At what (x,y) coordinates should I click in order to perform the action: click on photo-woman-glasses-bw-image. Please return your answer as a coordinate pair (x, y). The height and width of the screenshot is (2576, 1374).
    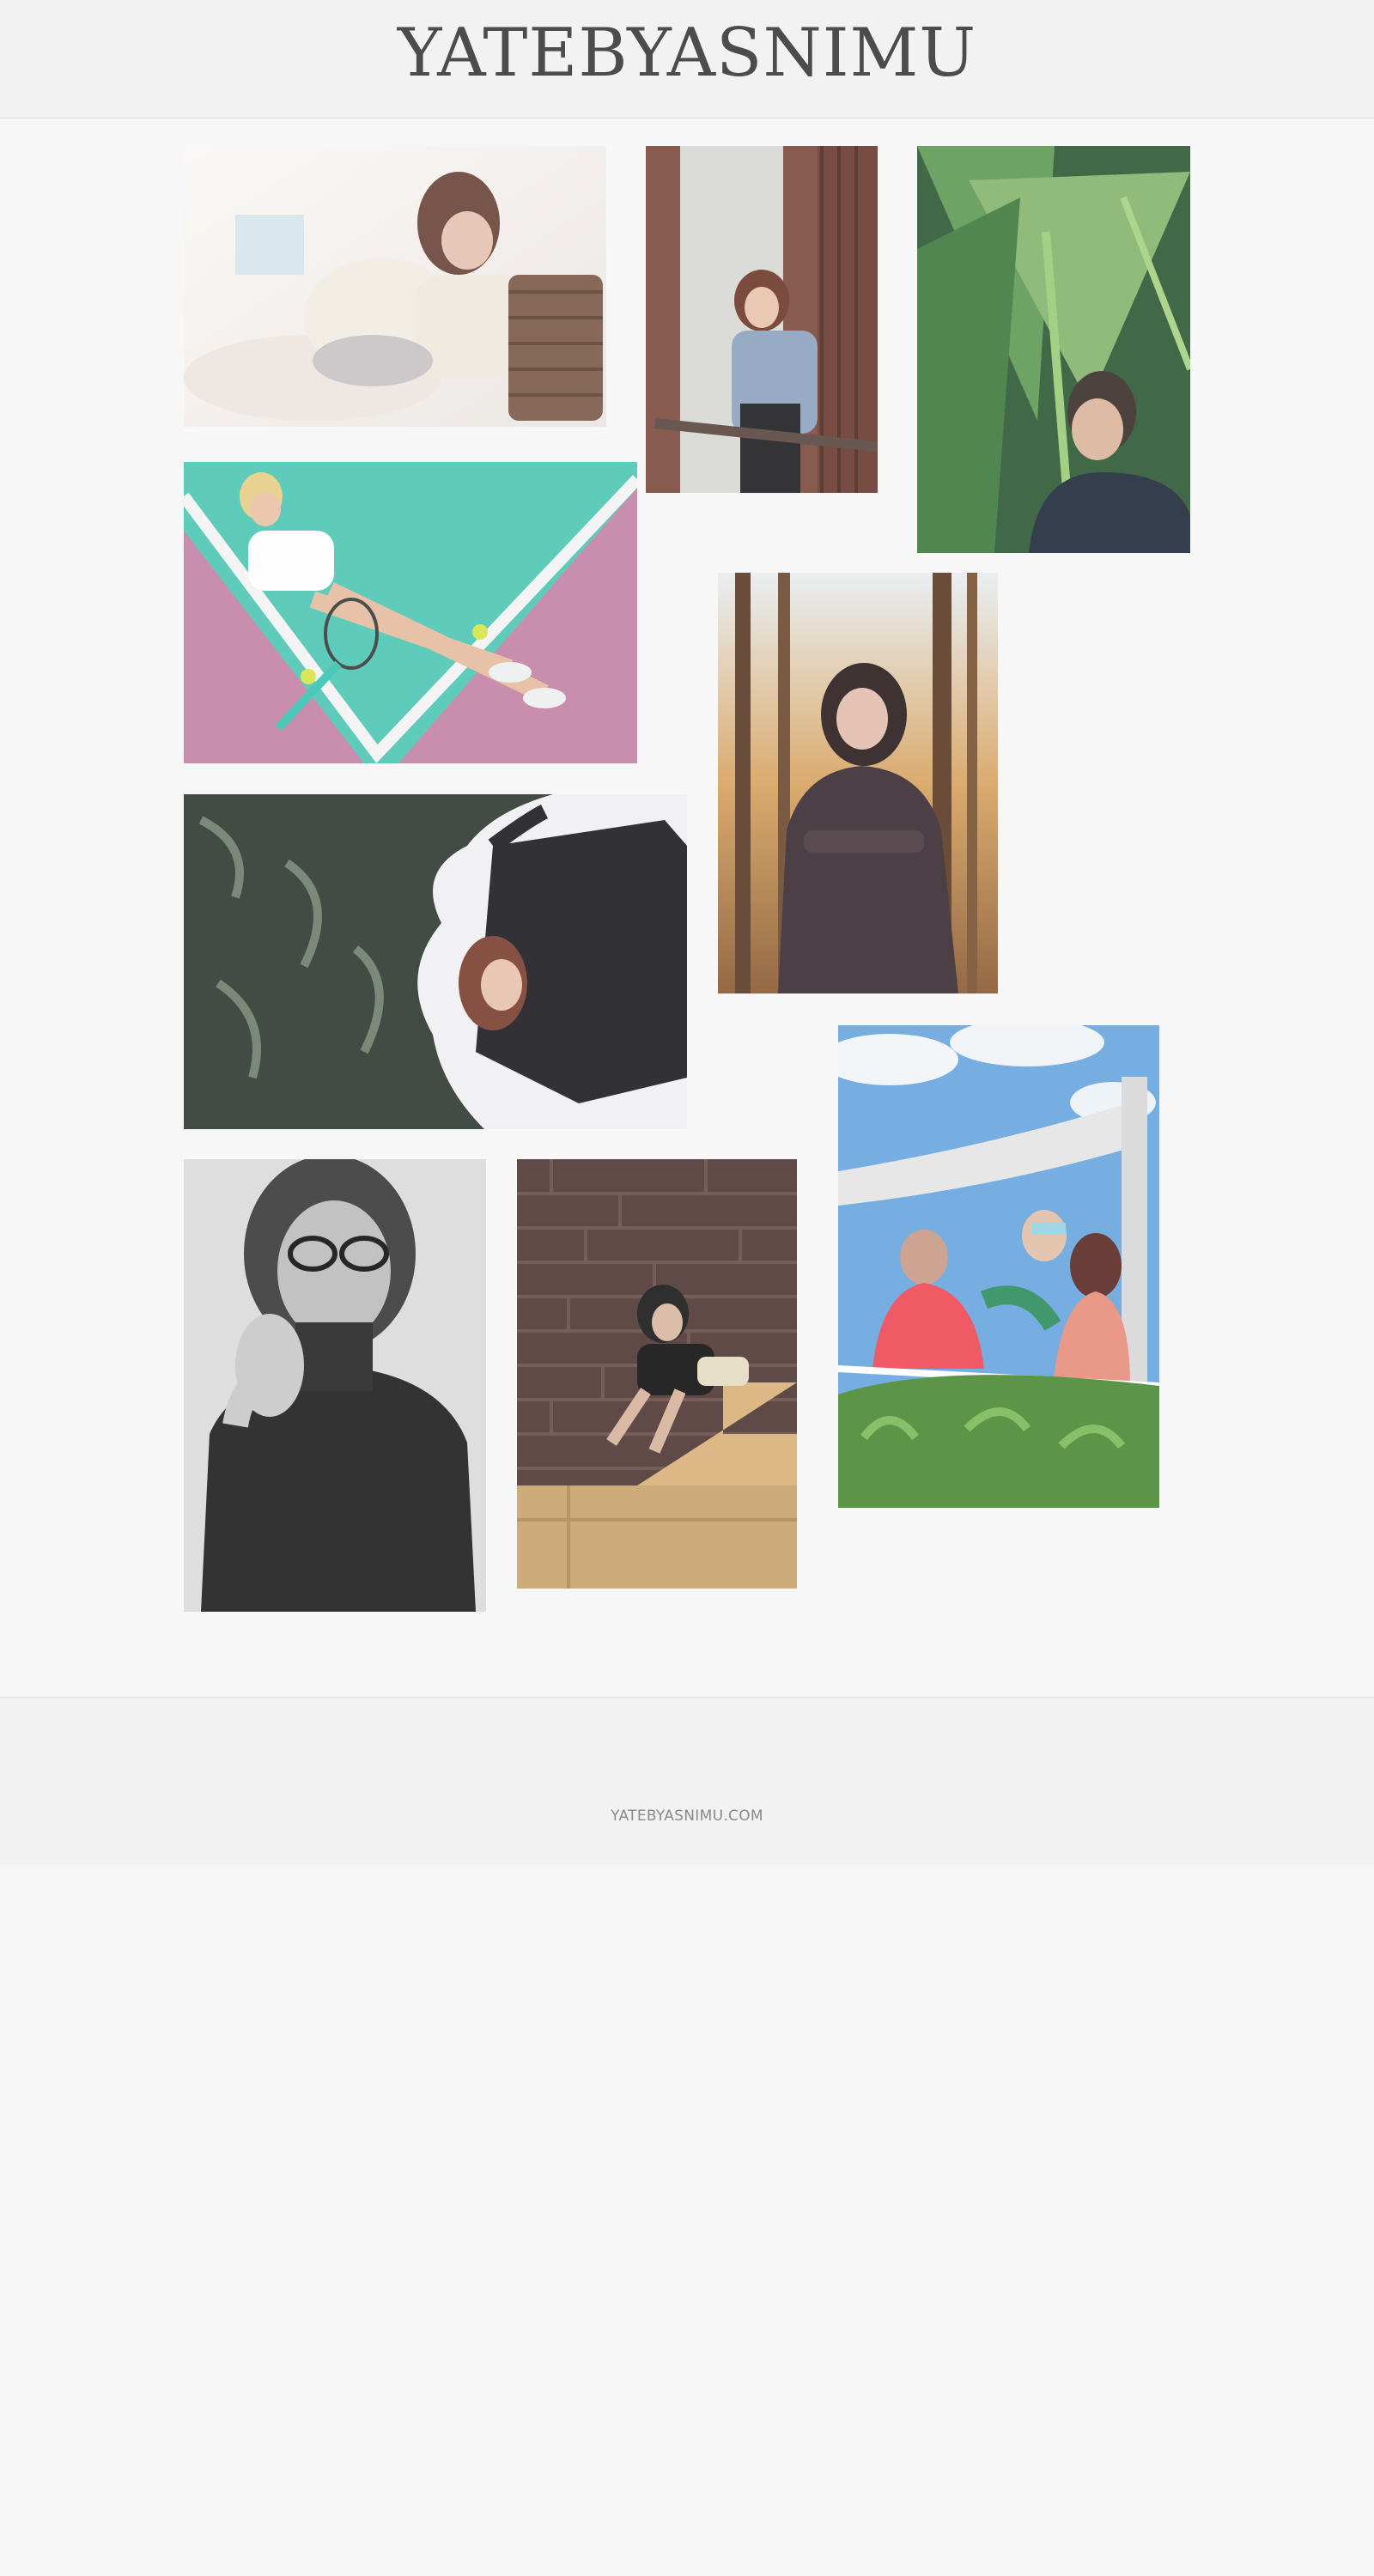
    Looking at the image, I should click on (335, 1385).